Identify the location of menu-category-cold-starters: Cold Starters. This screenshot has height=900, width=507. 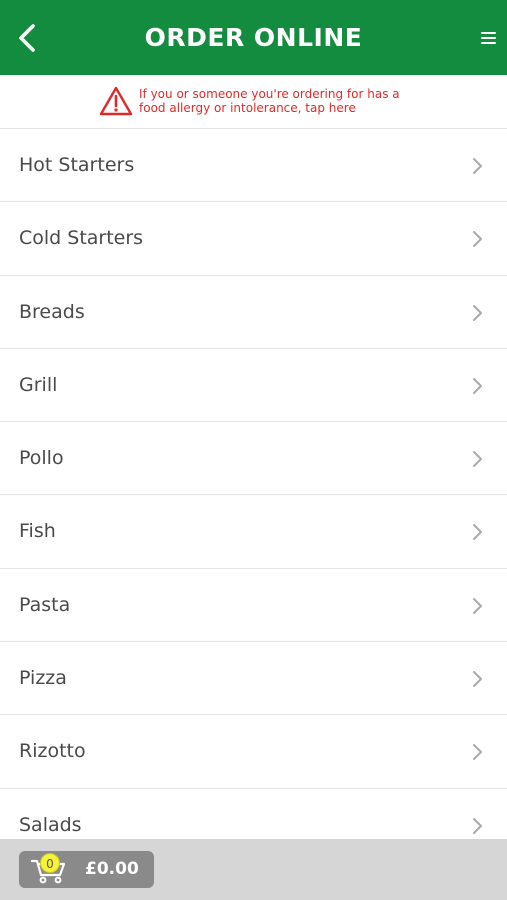
(253, 239).